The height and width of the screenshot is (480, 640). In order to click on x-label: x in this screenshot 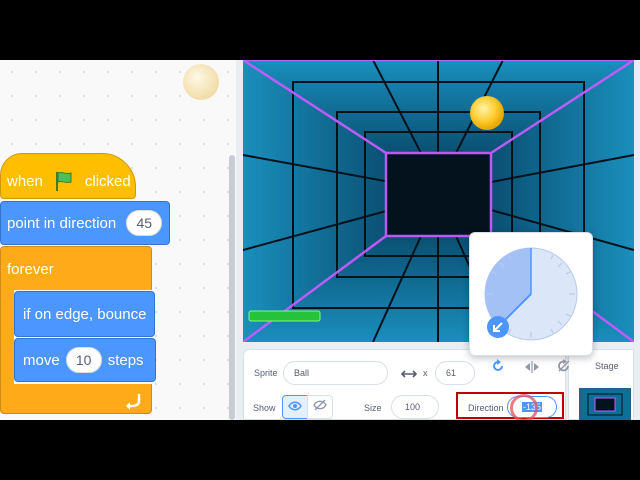, I will do `click(425, 373)`.